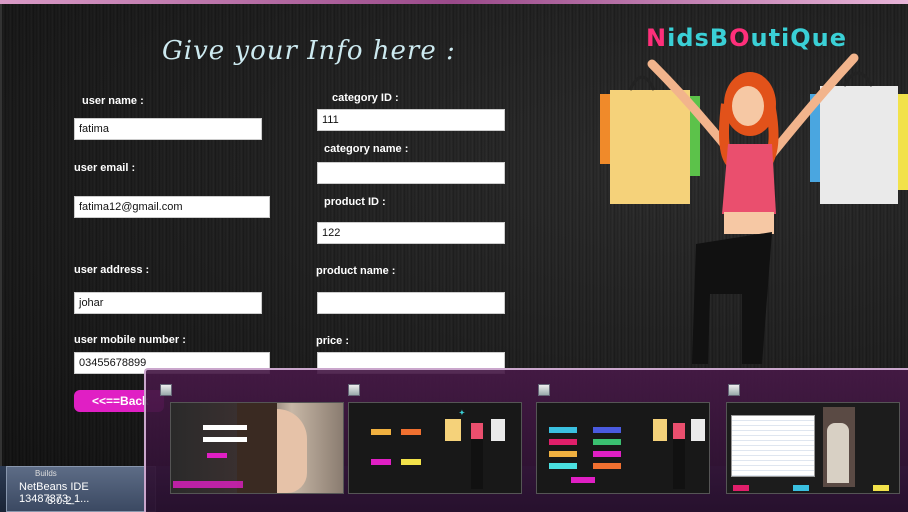 This screenshot has width=908, height=512. Describe the element at coordinates (749, 179) in the screenshot. I see `girl-top` at that location.